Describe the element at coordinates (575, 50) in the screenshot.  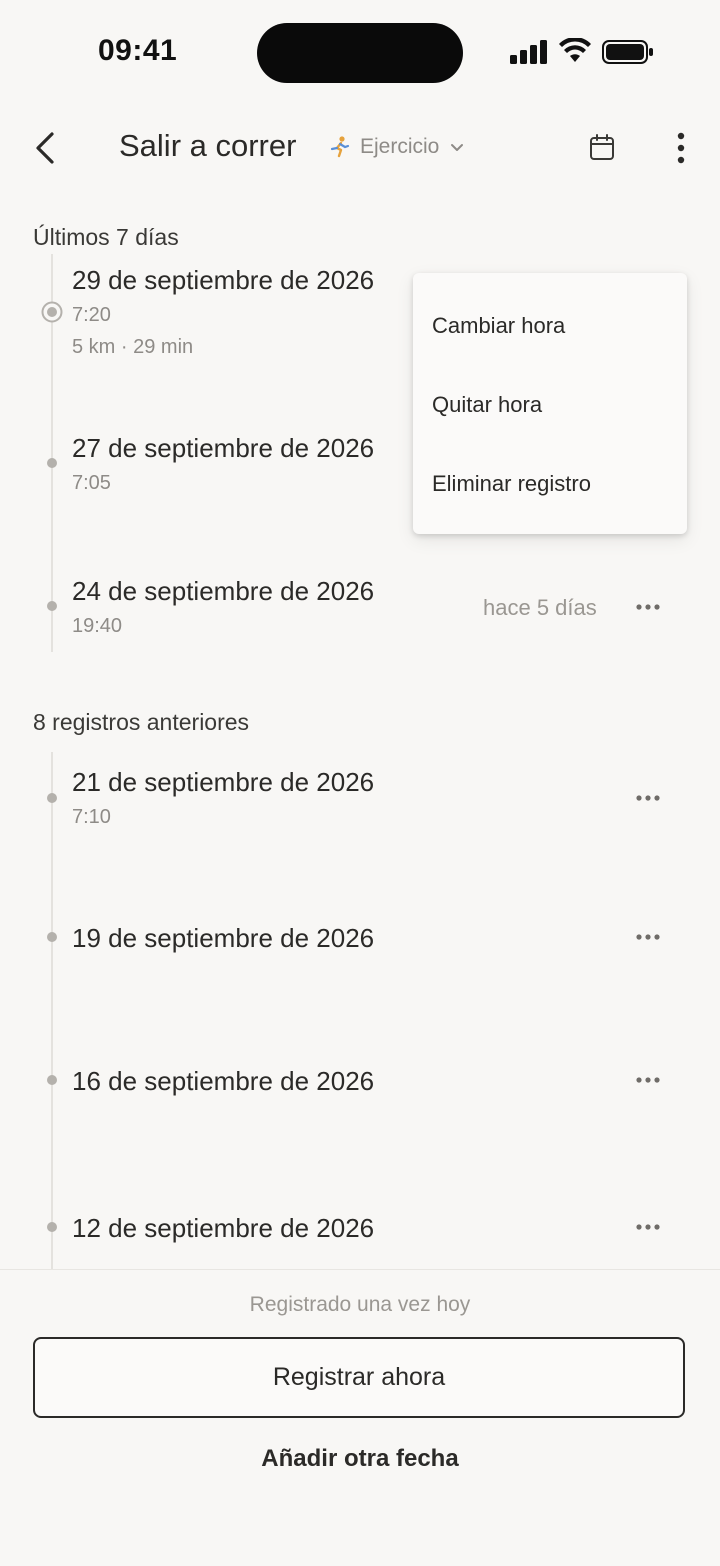
I see `wifi-icon` at that location.